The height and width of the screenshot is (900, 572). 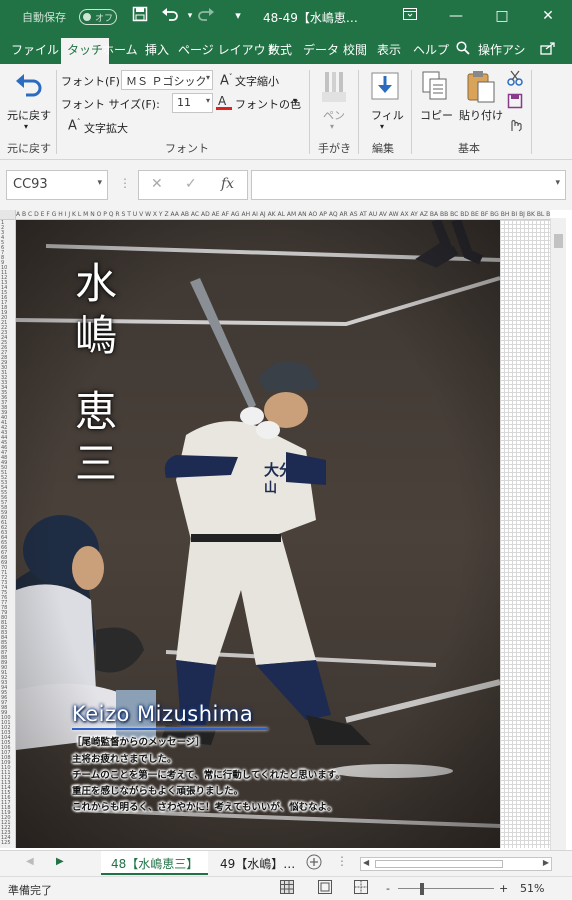 What do you see at coordinates (157, 49) in the screenshot?
I see `tab-insert: 挿入` at bounding box center [157, 49].